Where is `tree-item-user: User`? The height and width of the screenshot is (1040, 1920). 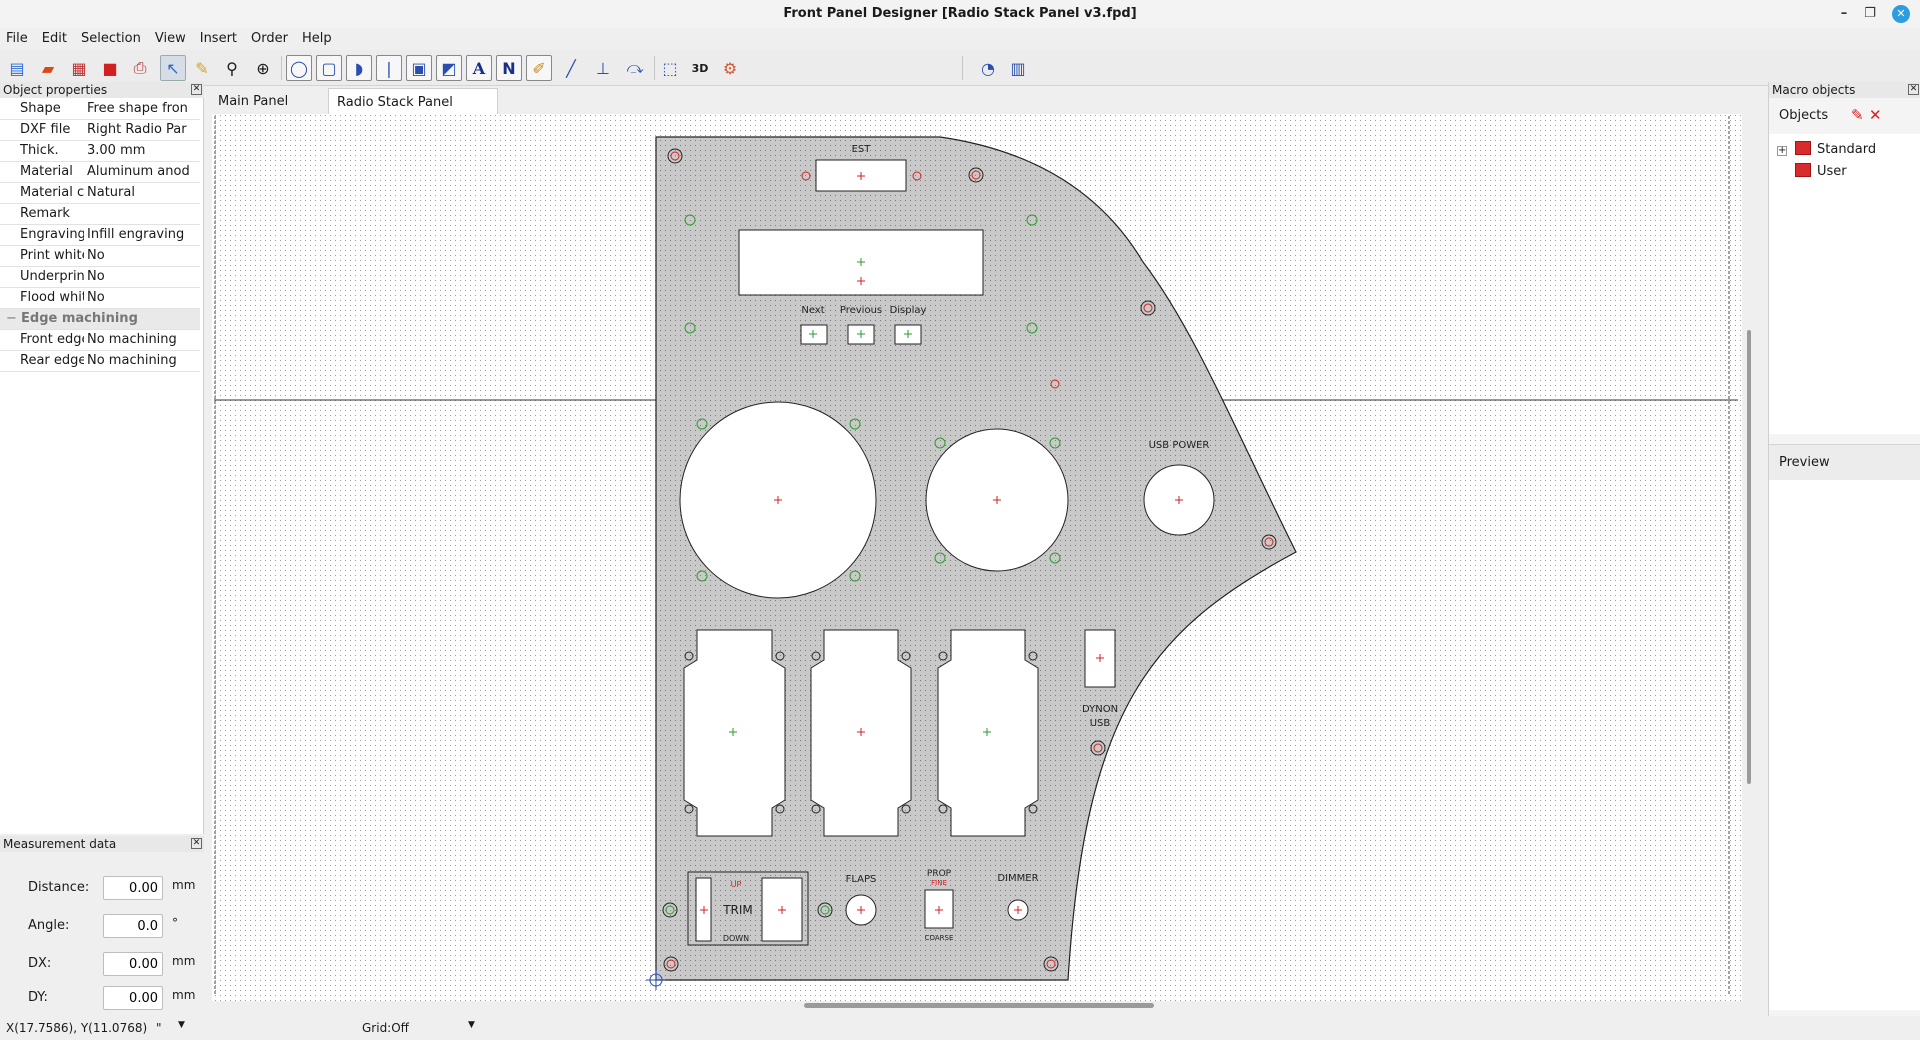
tree-item-user: User is located at coordinates (1821, 171).